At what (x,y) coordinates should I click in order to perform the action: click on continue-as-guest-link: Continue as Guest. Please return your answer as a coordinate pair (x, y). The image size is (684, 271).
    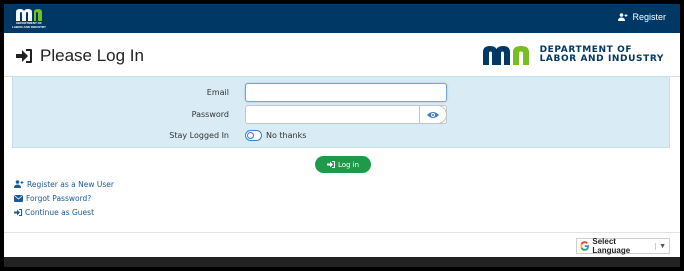
    Looking at the image, I should click on (64, 212).